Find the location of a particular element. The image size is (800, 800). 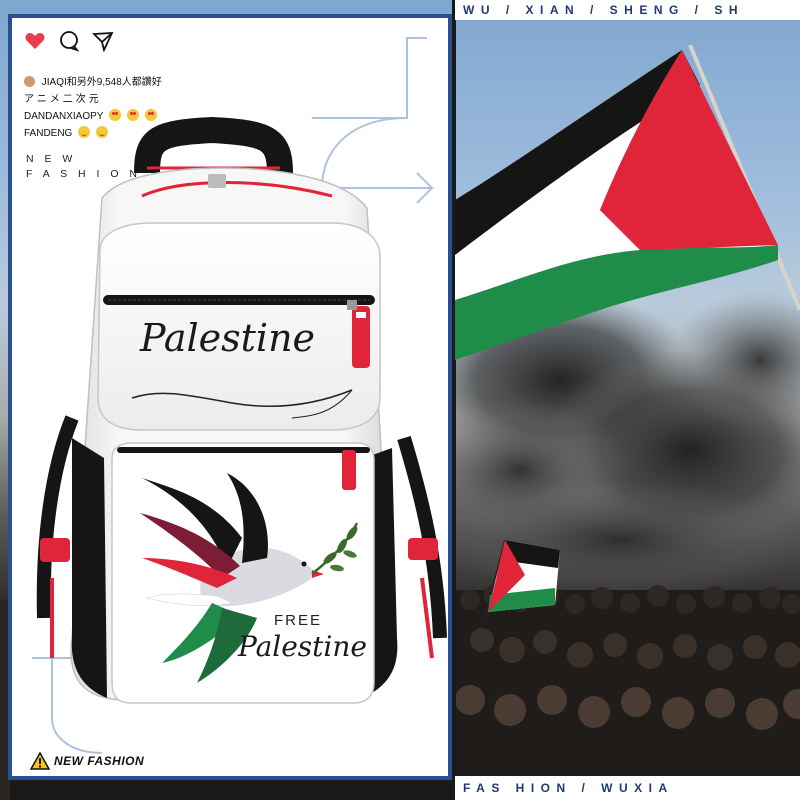

top-ticker: WU / XIAN / SHENG / SH is located at coordinates (627, 10).